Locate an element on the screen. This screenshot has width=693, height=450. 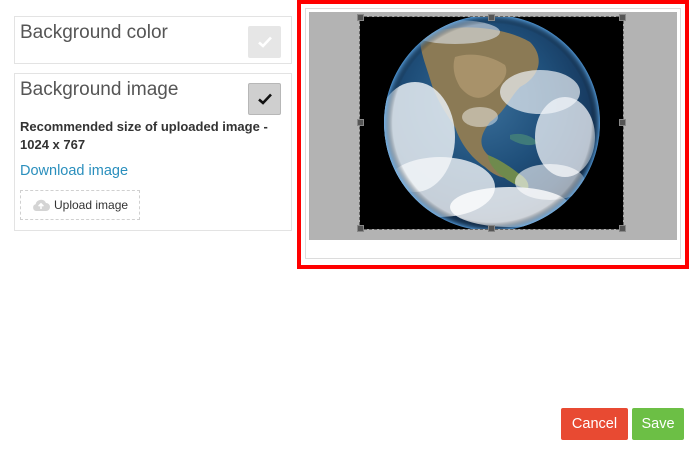
upload-image-button: Upload image is located at coordinates (80, 205).